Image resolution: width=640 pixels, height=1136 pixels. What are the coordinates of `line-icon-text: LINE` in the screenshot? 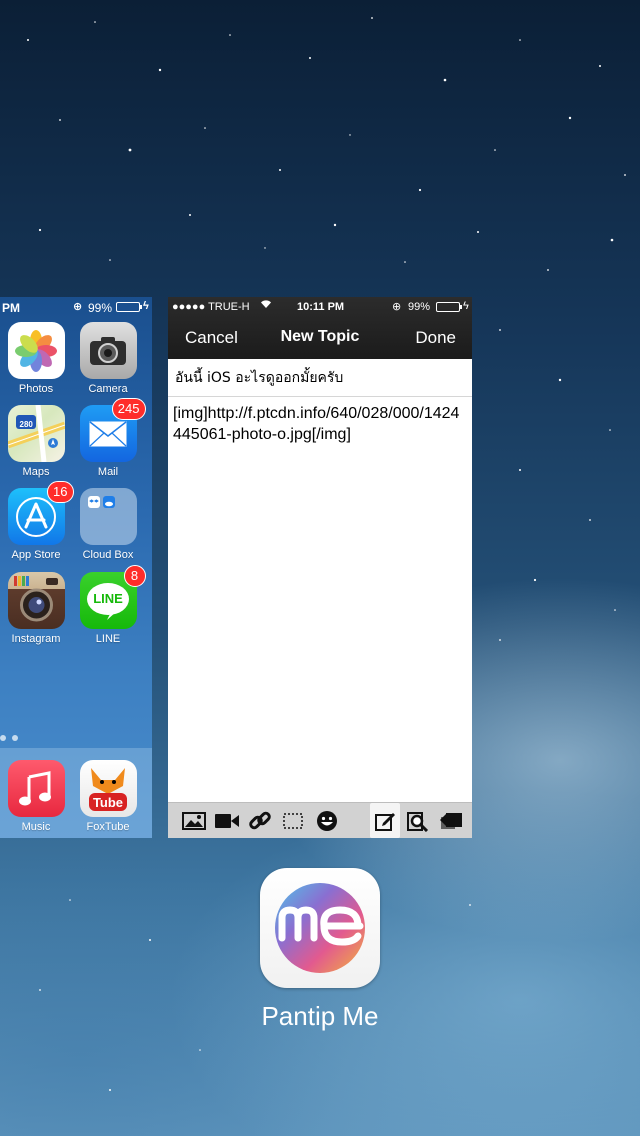 It's located at (108, 598).